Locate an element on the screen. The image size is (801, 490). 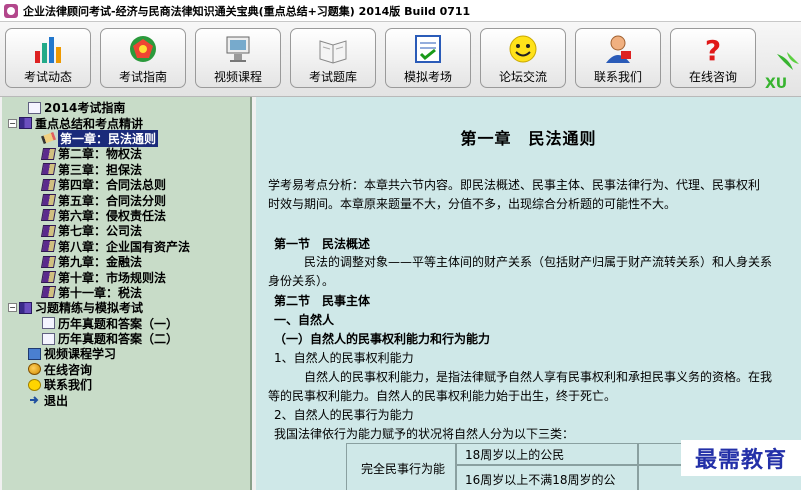
forum-button: 论坛交流 is located at coordinates (523, 58).